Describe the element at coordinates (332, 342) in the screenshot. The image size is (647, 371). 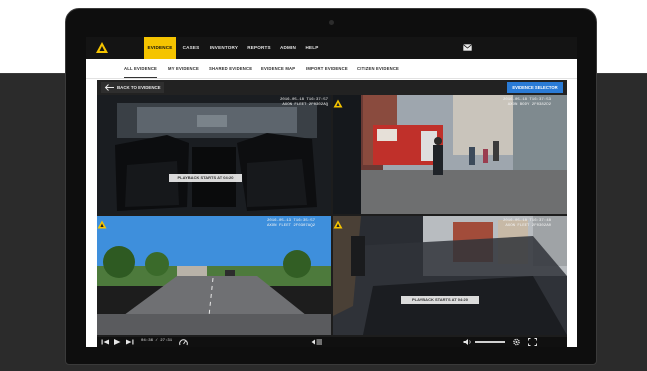
I see `player-controls: 04:36 / 27:31` at that location.